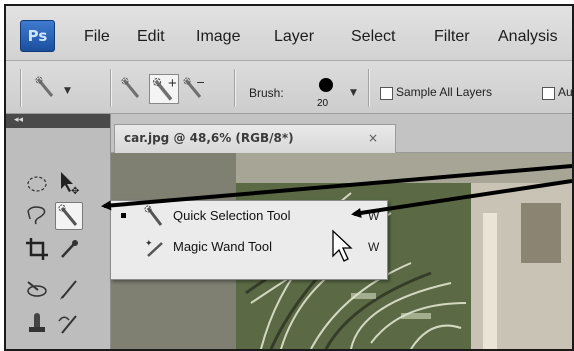 The width and height of the screenshot is (574, 351). What do you see at coordinates (326, 85) in the screenshot?
I see `brush-preview-icon` at bounding box center [326, 85].